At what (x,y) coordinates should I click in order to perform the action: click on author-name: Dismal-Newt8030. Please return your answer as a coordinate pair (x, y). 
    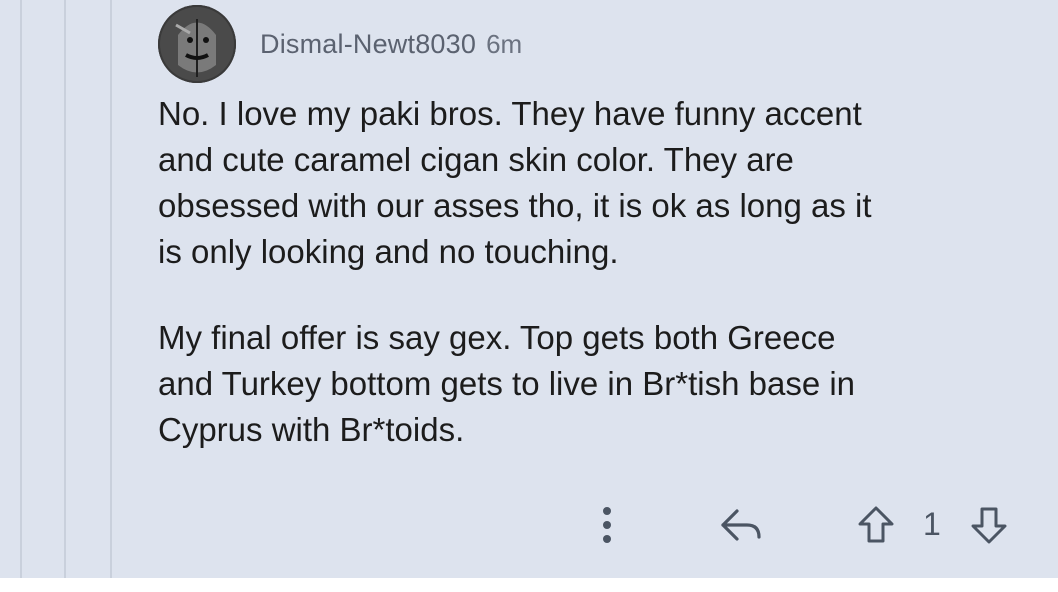
    Looking at the image, I should click on (368, 44).